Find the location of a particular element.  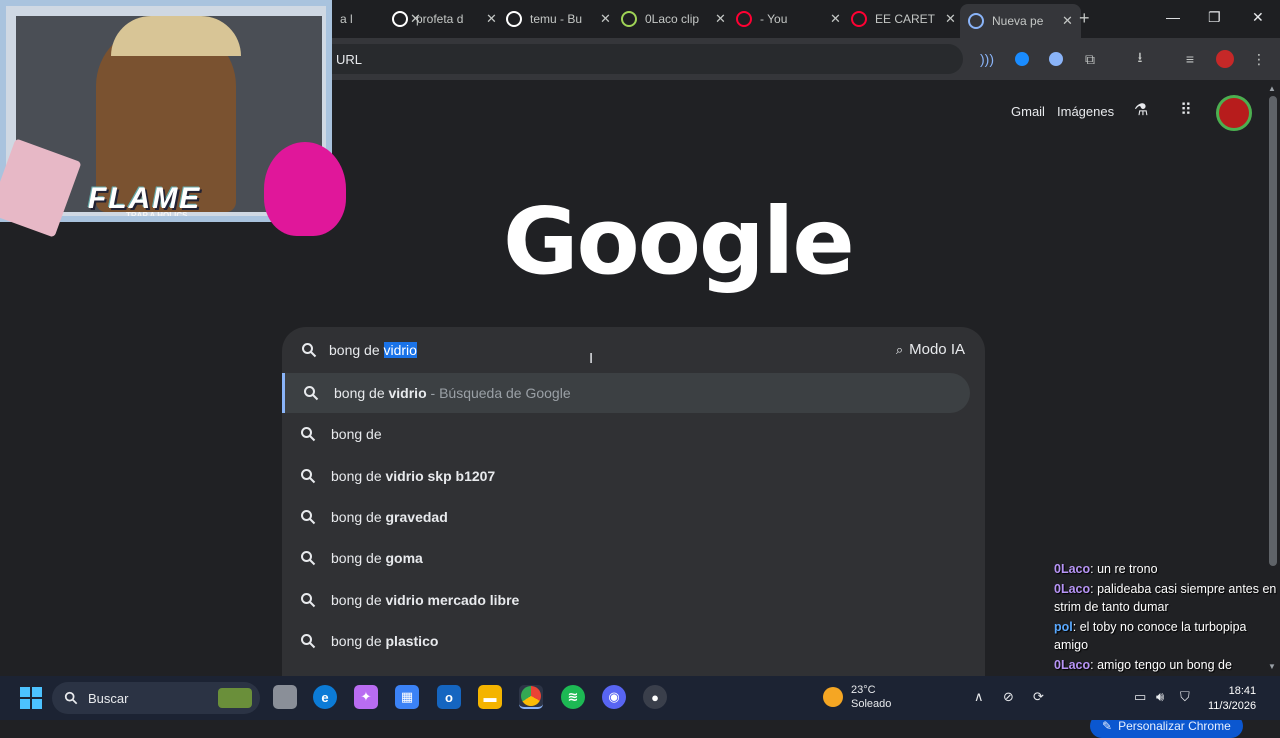

ai-mode-button: ⌕ Modo IA is located at coordinates (930, 349).